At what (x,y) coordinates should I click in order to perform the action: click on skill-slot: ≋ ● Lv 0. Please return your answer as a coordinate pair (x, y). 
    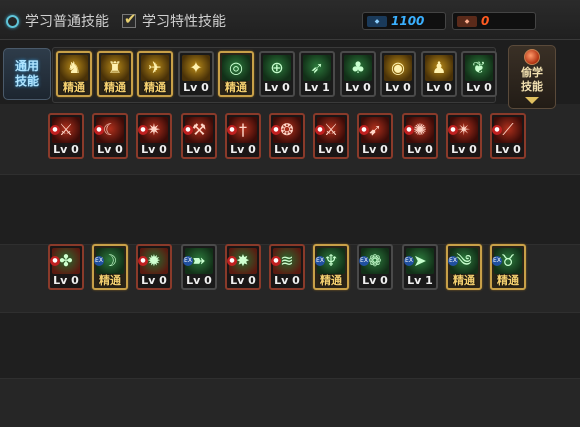
    Looking at the image, I should click on (287, 267).